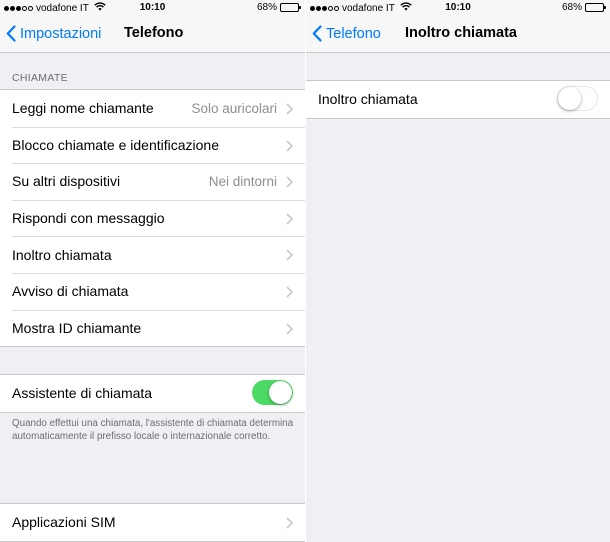 The image size is (610, 542). I want to click on row-value: Solo auricolari, so click(234, 108).